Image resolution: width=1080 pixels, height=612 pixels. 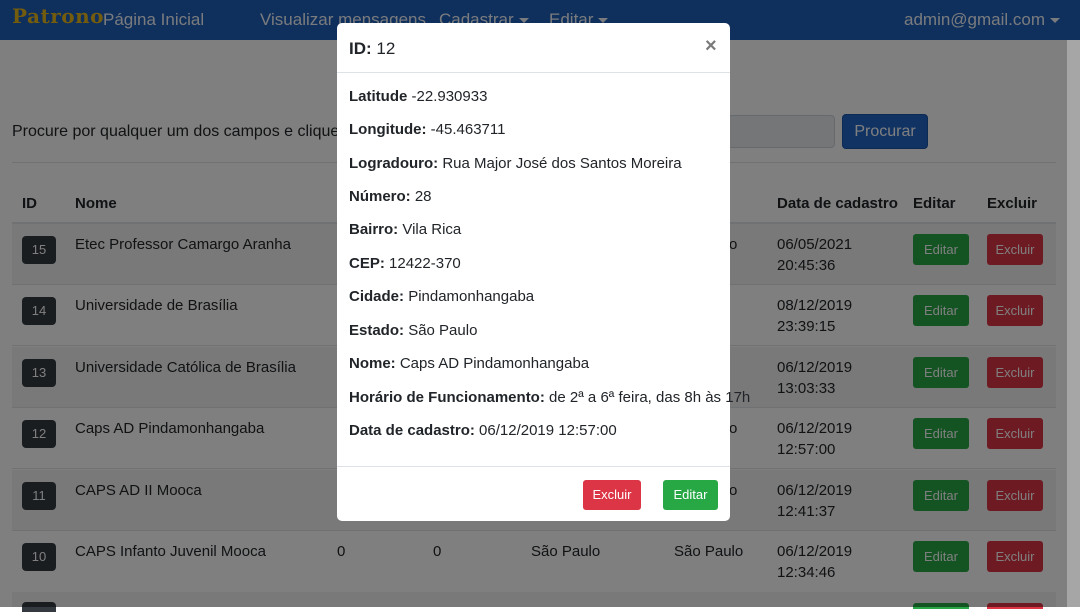 What do you see at coordinates (711, 46) in the screenshot?
I see `close-icon: ×` at bounding box center [711, 46].